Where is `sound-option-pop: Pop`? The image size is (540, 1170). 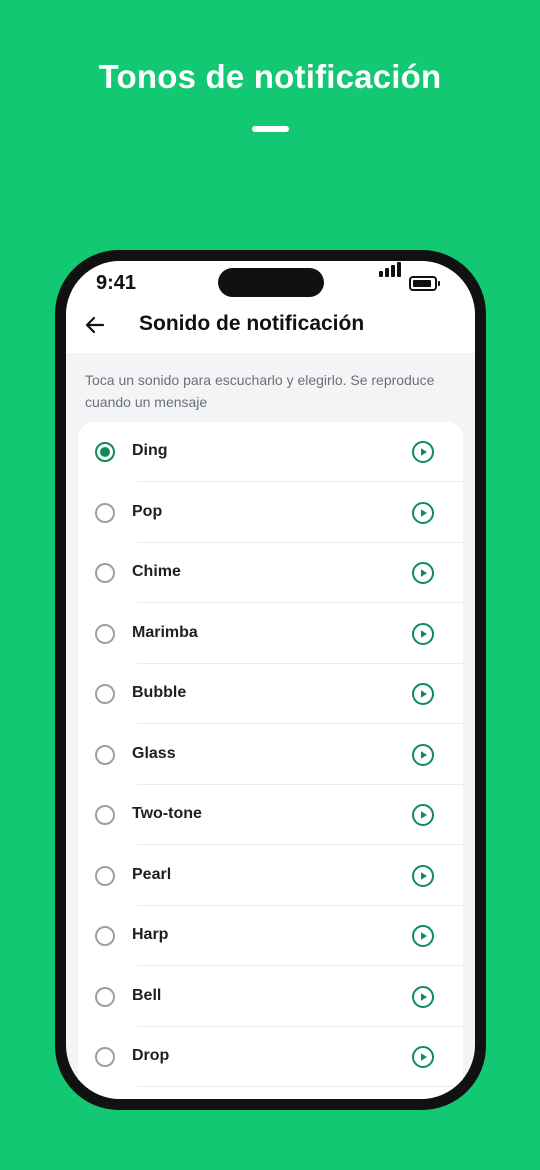 sound-option-pop: Pop is located at coordinates (270, 513).